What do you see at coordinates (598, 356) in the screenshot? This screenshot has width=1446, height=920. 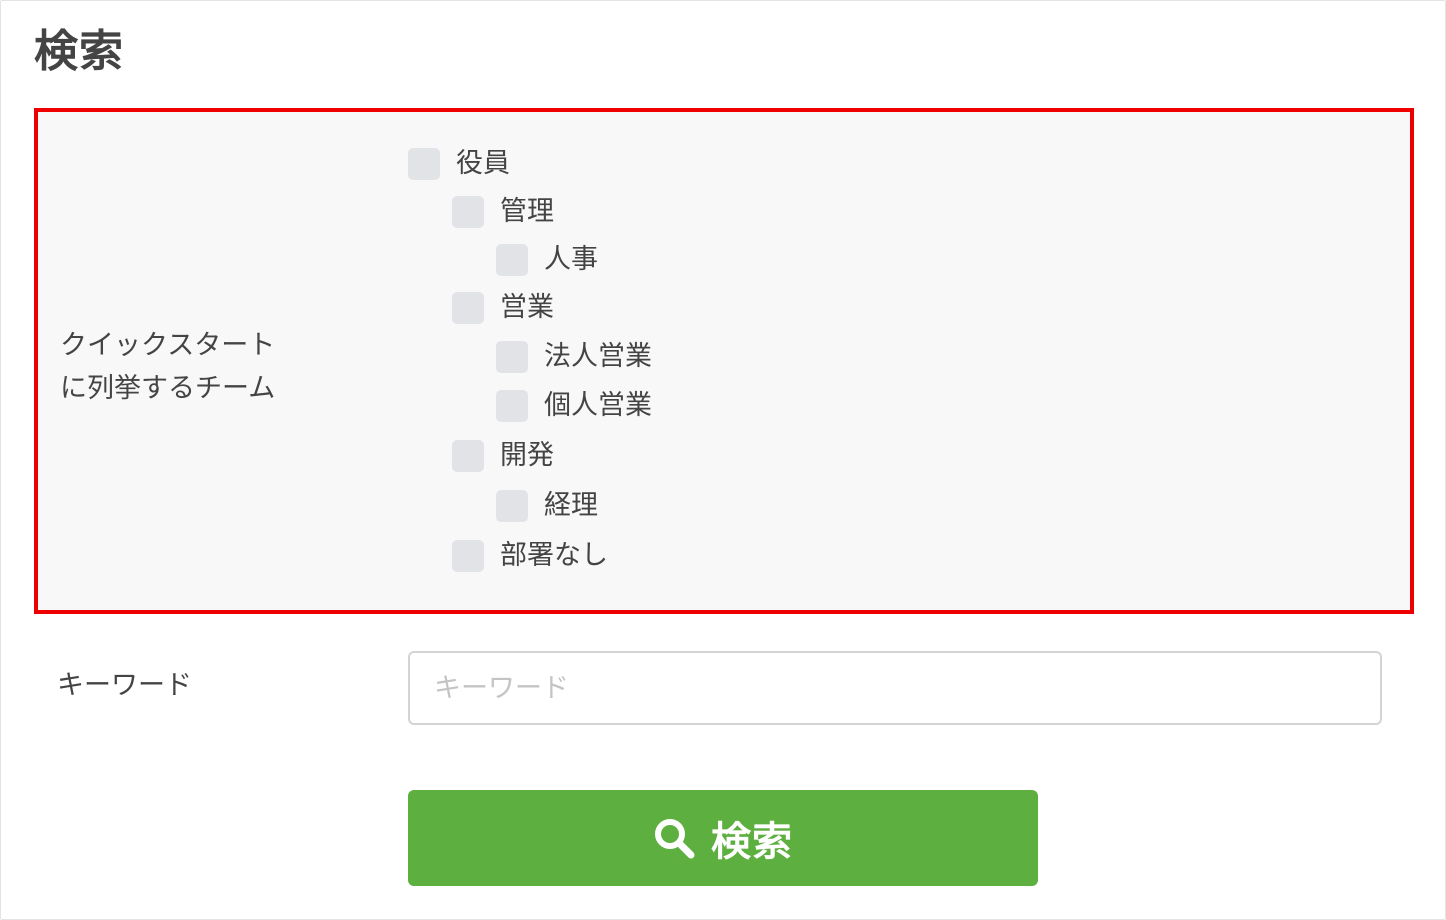 I see `team-label-hojin-eigyo: 法人営業` at bounding box center [598, 356].